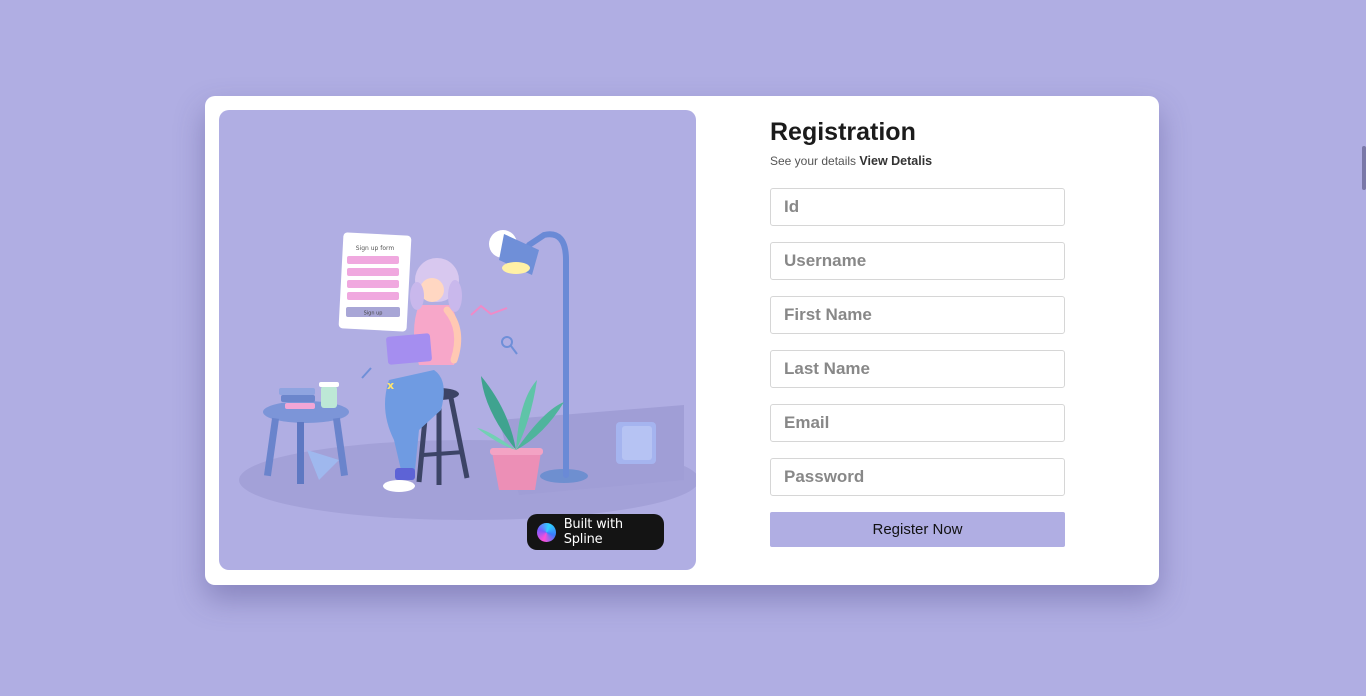 Image resolution: width=1366 pixels, height=696 pixels. I want to click on floating-arrow, so click(366, 373).